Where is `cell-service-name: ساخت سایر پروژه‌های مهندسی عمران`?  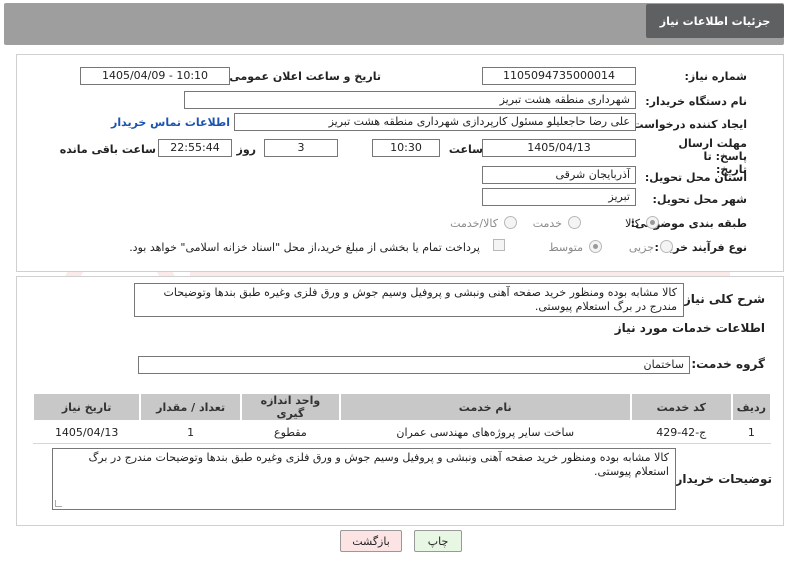 cell-service-name: ساخت سایر پروژه‌های مهندسی عمران is located at coordinates (485, 432).